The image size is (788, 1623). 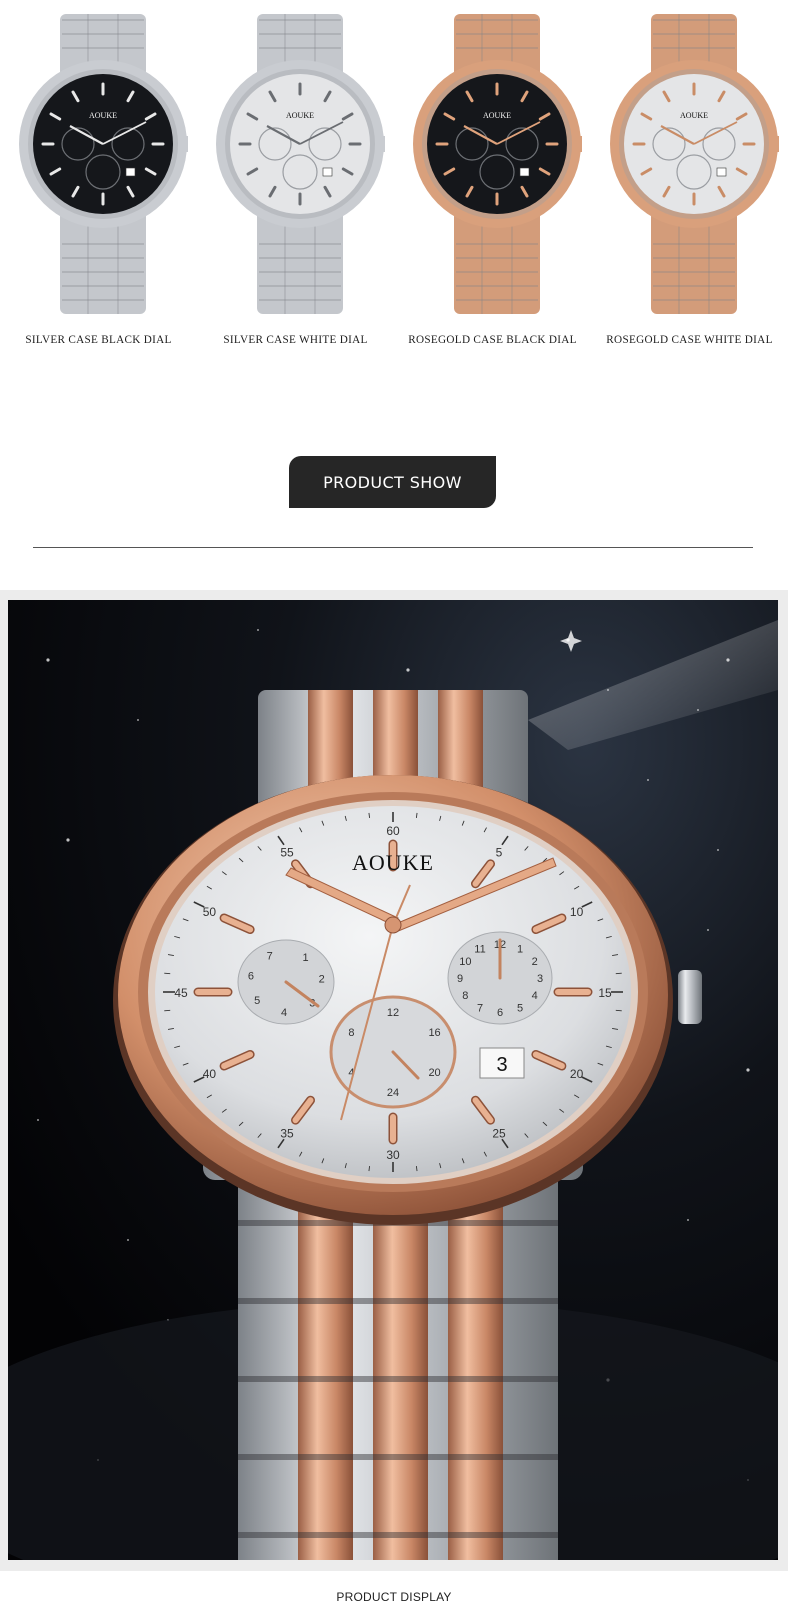 I want to click on variant-caption: ROSEGOLD CASE WHITE DIAL, so click(x=689, y=340).